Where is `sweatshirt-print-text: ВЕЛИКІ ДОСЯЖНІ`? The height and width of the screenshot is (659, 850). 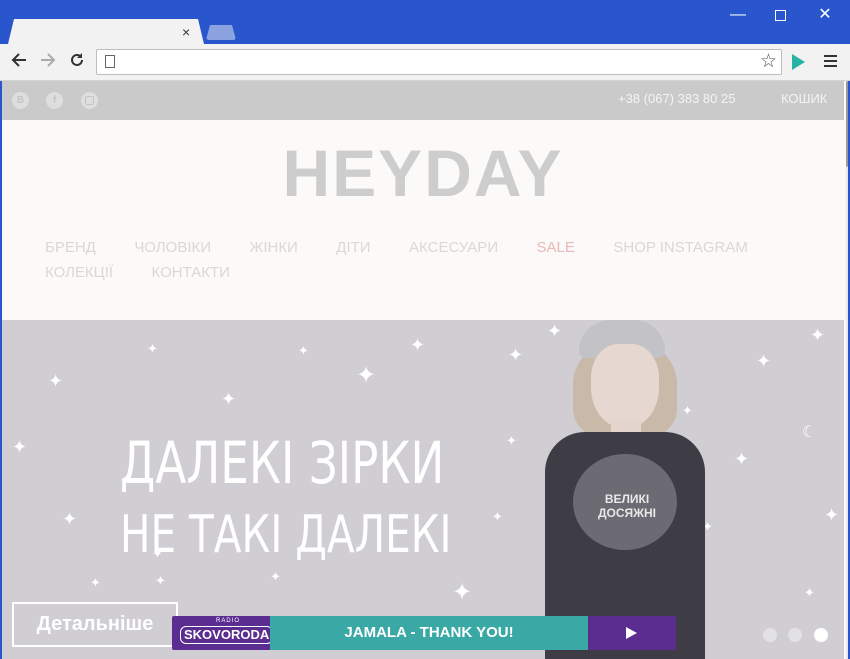
sweatshirt-print-text: ВЕЛИКІ ДОСЯЖНІ is located at coordinates (627, 506).